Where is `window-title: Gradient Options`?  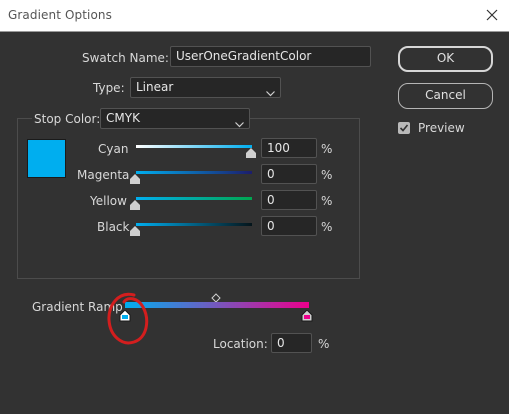
window-title: Gradient Options is located at coordinates (60, 15).